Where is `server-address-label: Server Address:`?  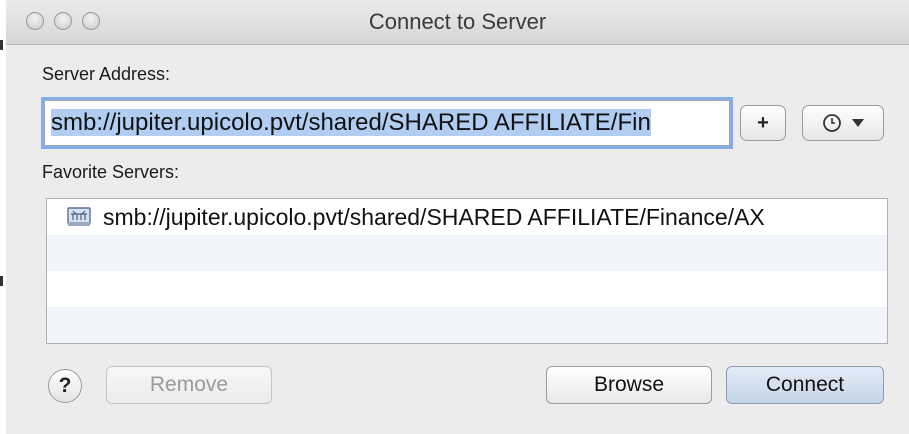
server-address-label: Server Address: is located at coordinates (106, 74).